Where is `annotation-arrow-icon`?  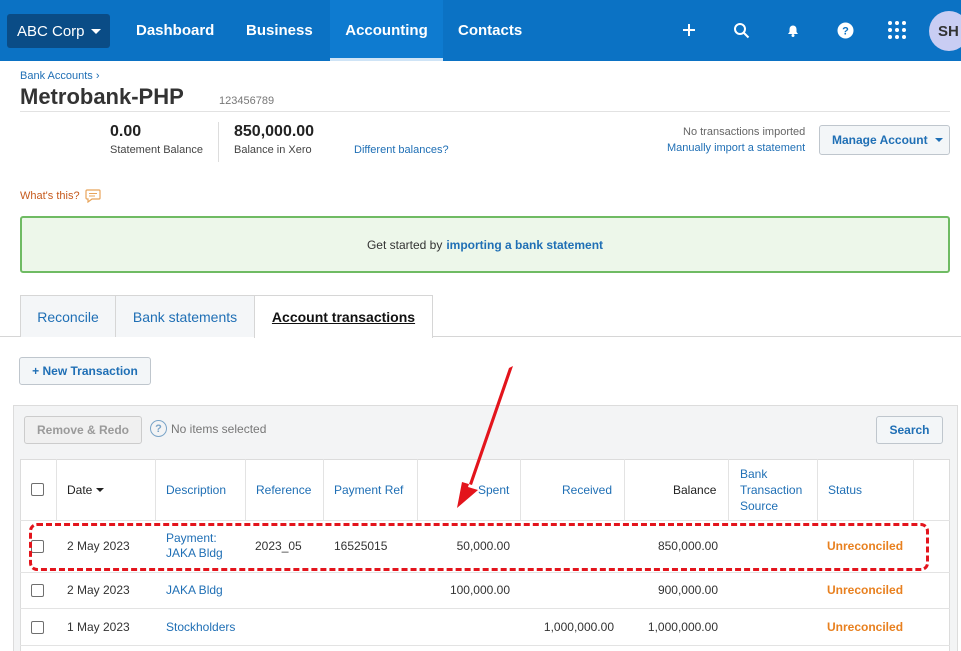 annotation-arrow-icon is located at coordinates (485, 437).